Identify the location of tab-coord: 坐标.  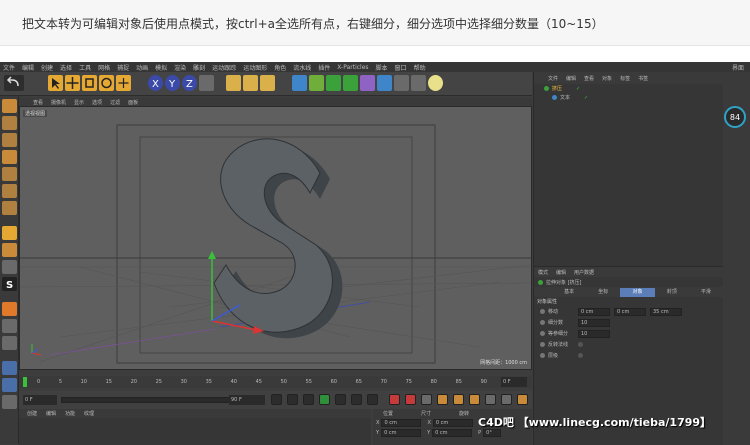
(603, 292).